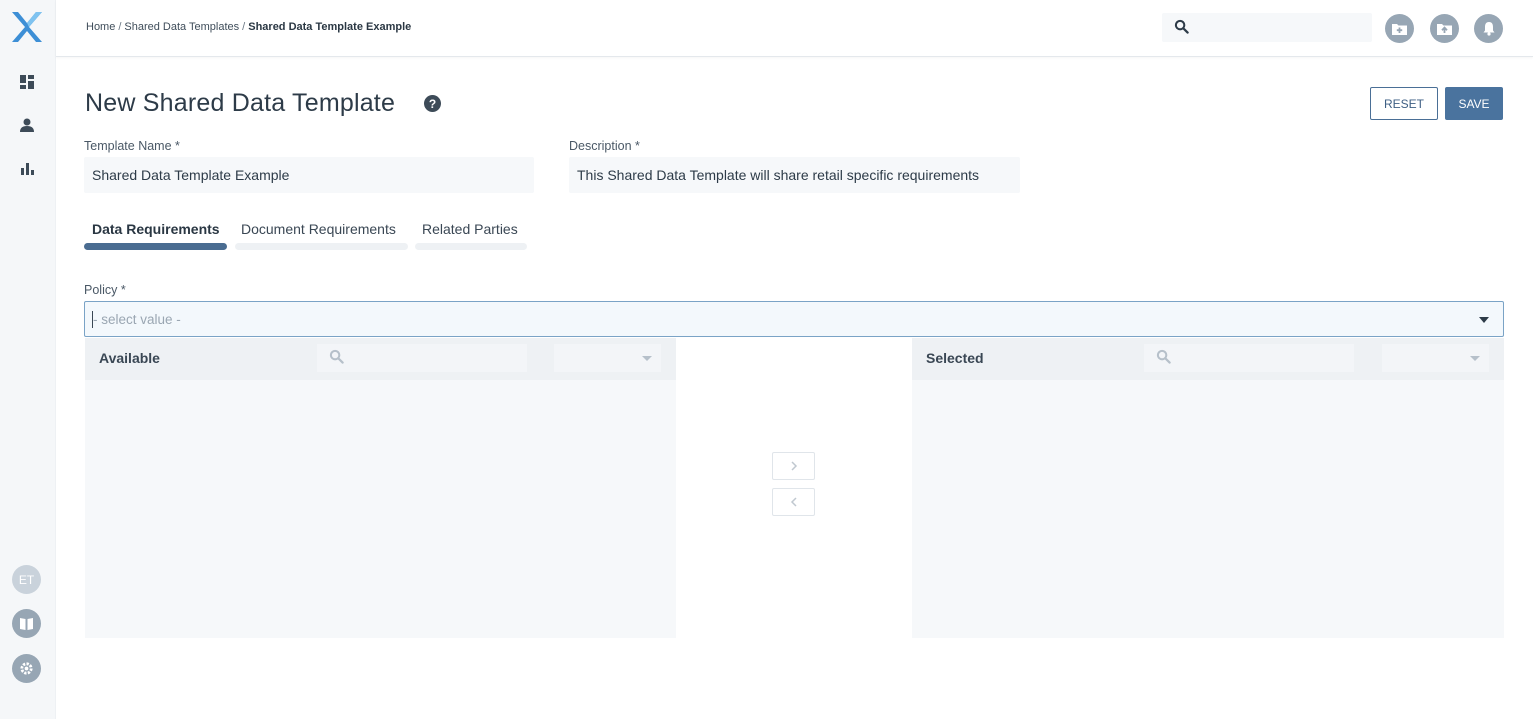  Describe the element at coordinates (1263, 358) in the screenshot. I see `selected-search-input` at that location.